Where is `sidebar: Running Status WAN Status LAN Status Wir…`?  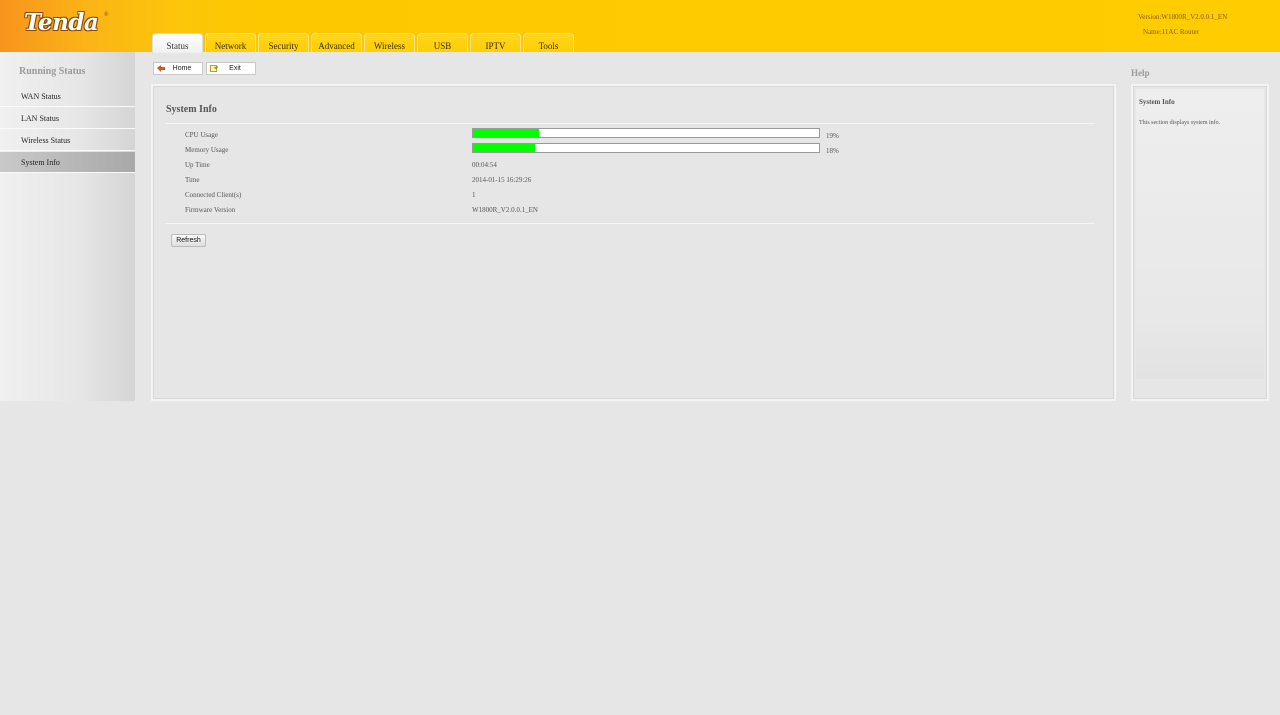
sidebar: Running Status WAN Status LAN Status Wir… is located at coordinates (67, 226).